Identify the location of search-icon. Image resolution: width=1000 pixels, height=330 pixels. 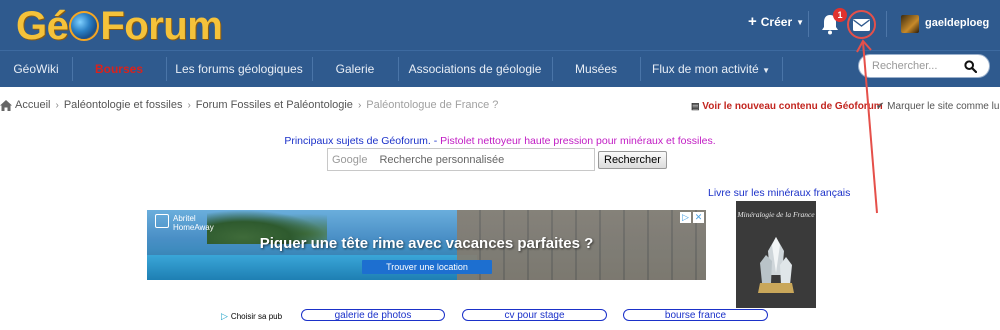
(970, 66).